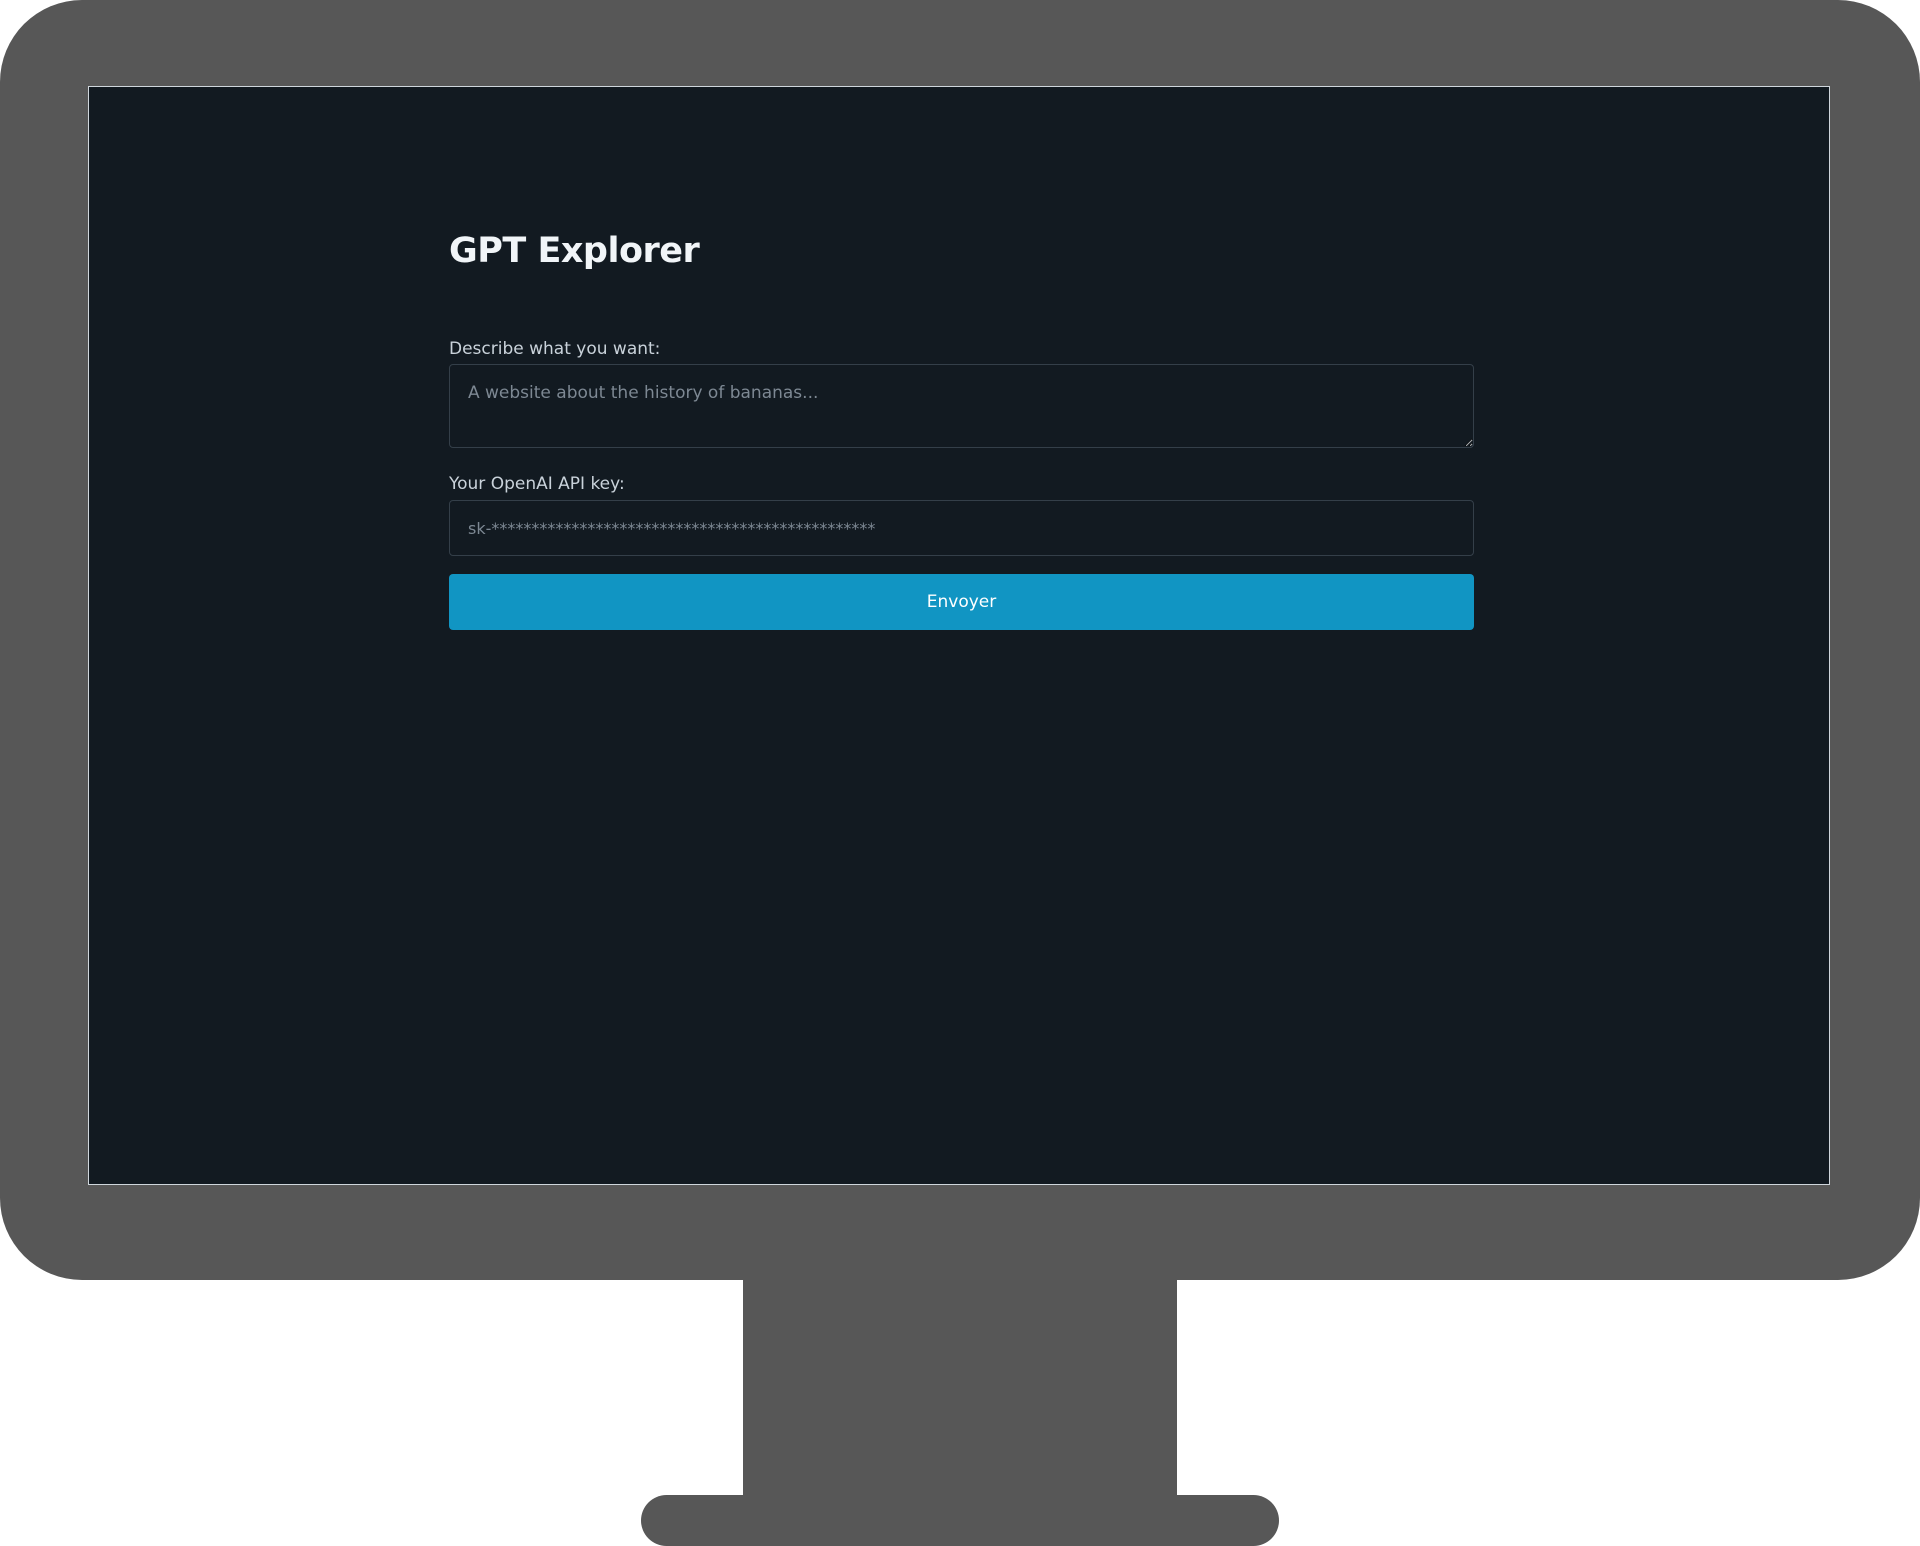 The width and height of the screenshot is (1920, 1546). I want to click on monitor-stand-neck, so click(960, 1387).